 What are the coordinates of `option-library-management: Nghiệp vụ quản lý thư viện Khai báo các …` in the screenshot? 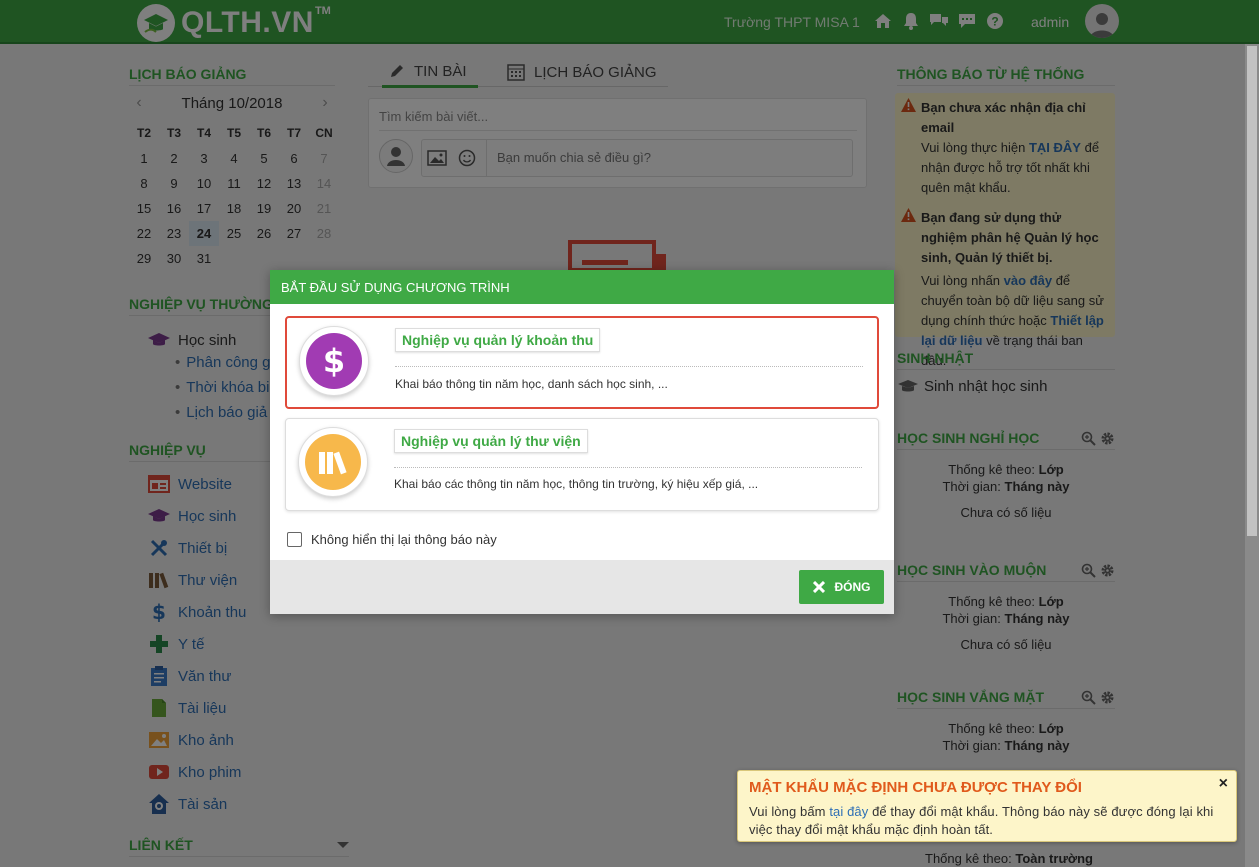 It's located at (582, 464).